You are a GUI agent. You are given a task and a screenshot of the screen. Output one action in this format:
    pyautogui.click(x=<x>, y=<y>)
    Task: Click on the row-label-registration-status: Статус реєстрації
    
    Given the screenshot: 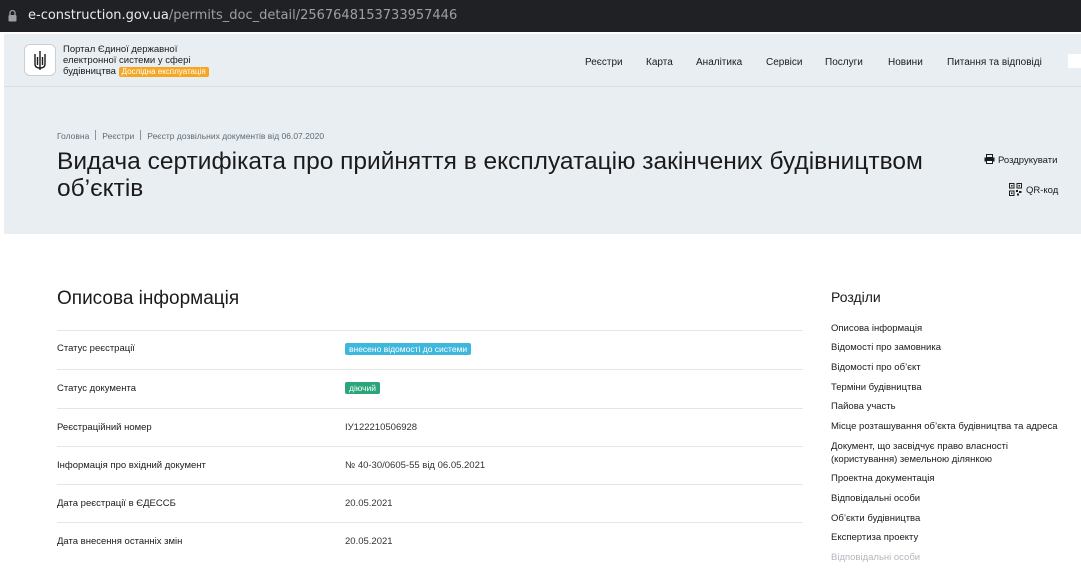 What is the action you would take?
    pyautogui.click(x=96, y=348)
    